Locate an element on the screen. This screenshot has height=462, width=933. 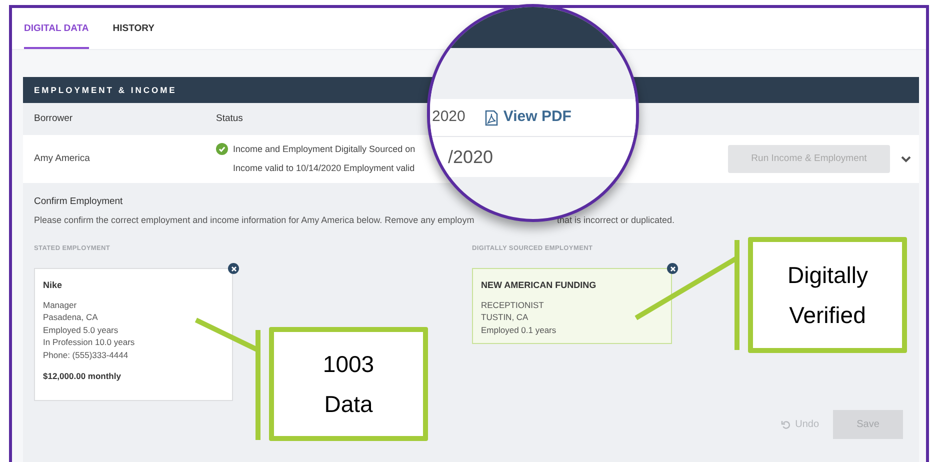
tab: DIGITAL DATA is located at coordinates (56, 35).